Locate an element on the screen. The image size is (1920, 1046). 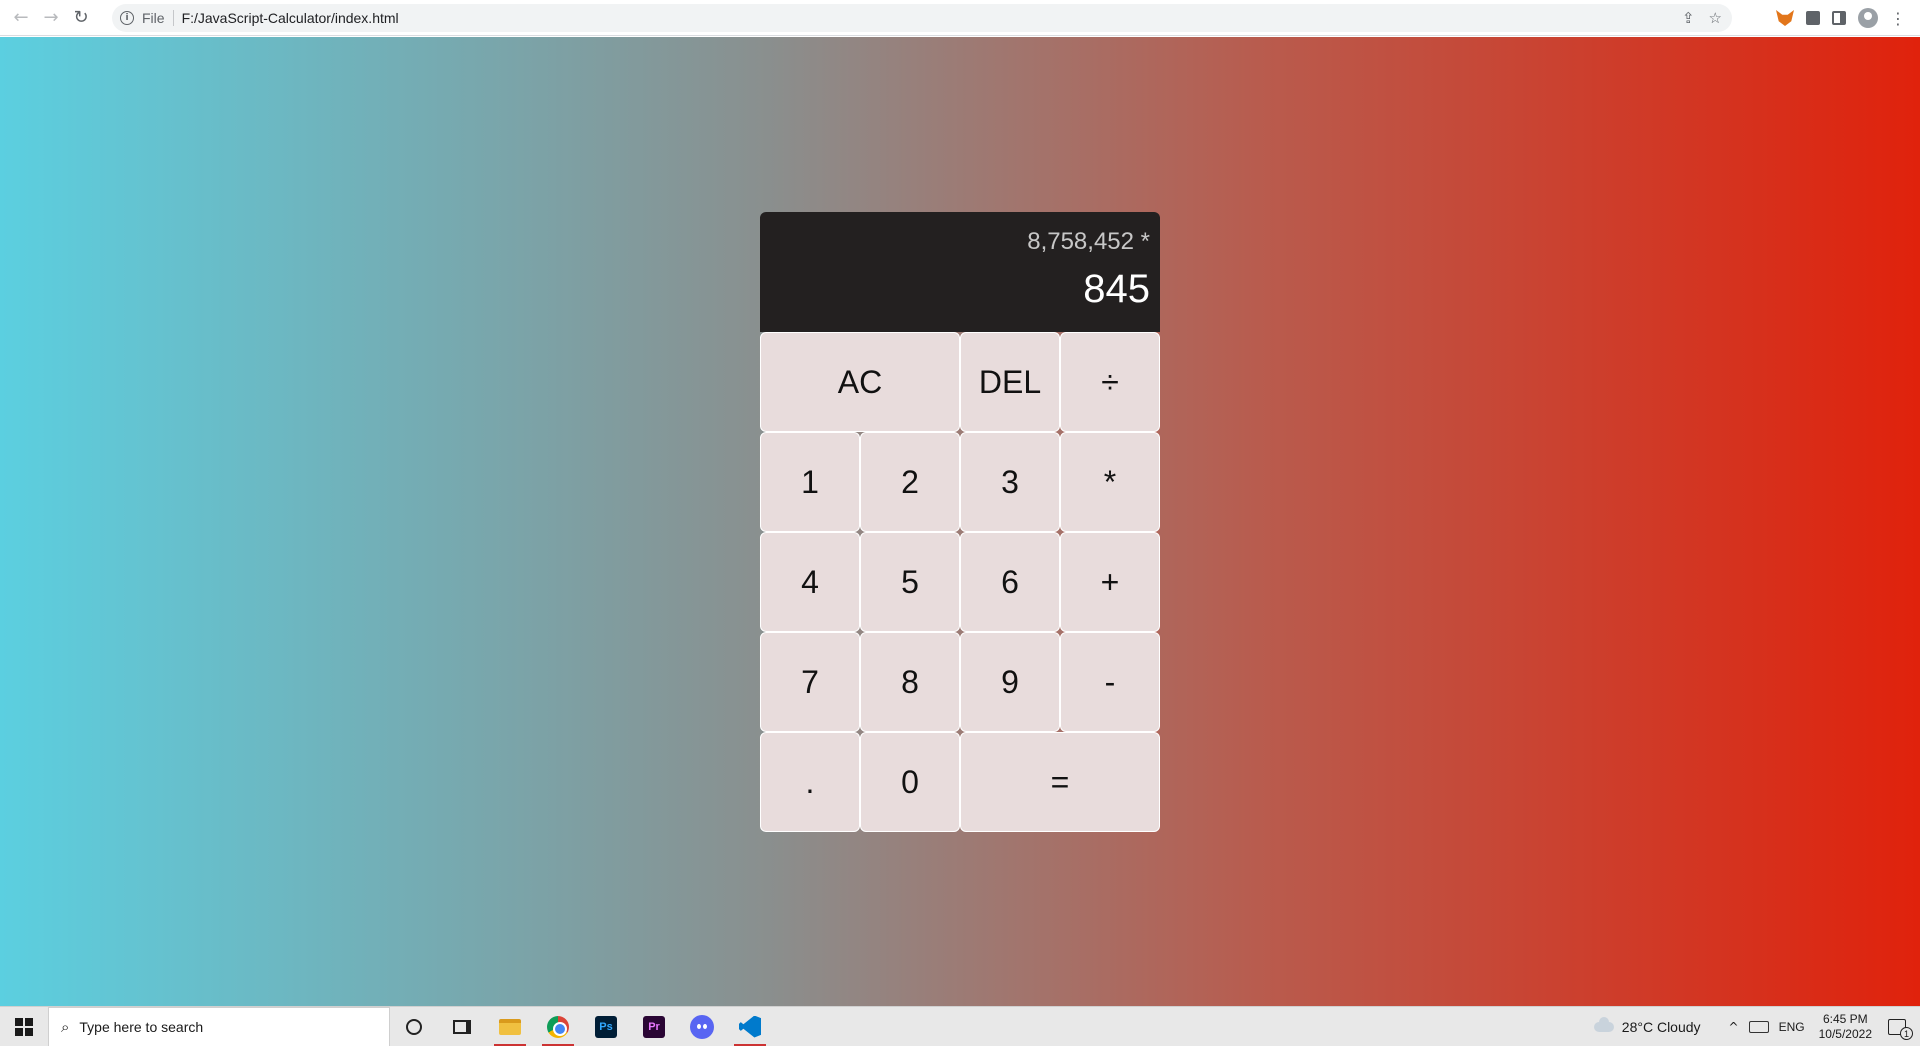
premiere-button: Pr is located at coordinates (654, 1026).